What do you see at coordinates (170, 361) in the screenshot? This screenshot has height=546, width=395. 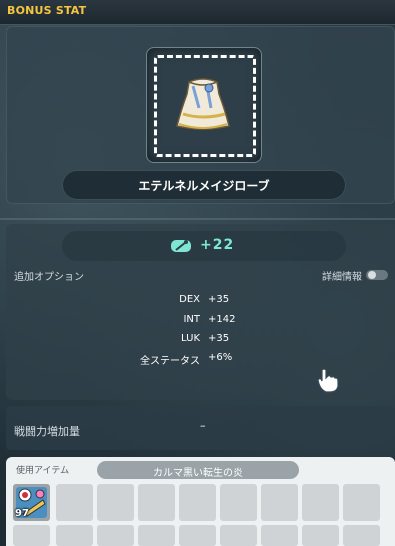 I see `stat-name: 全ステータス` at bounding box center [170, 361].